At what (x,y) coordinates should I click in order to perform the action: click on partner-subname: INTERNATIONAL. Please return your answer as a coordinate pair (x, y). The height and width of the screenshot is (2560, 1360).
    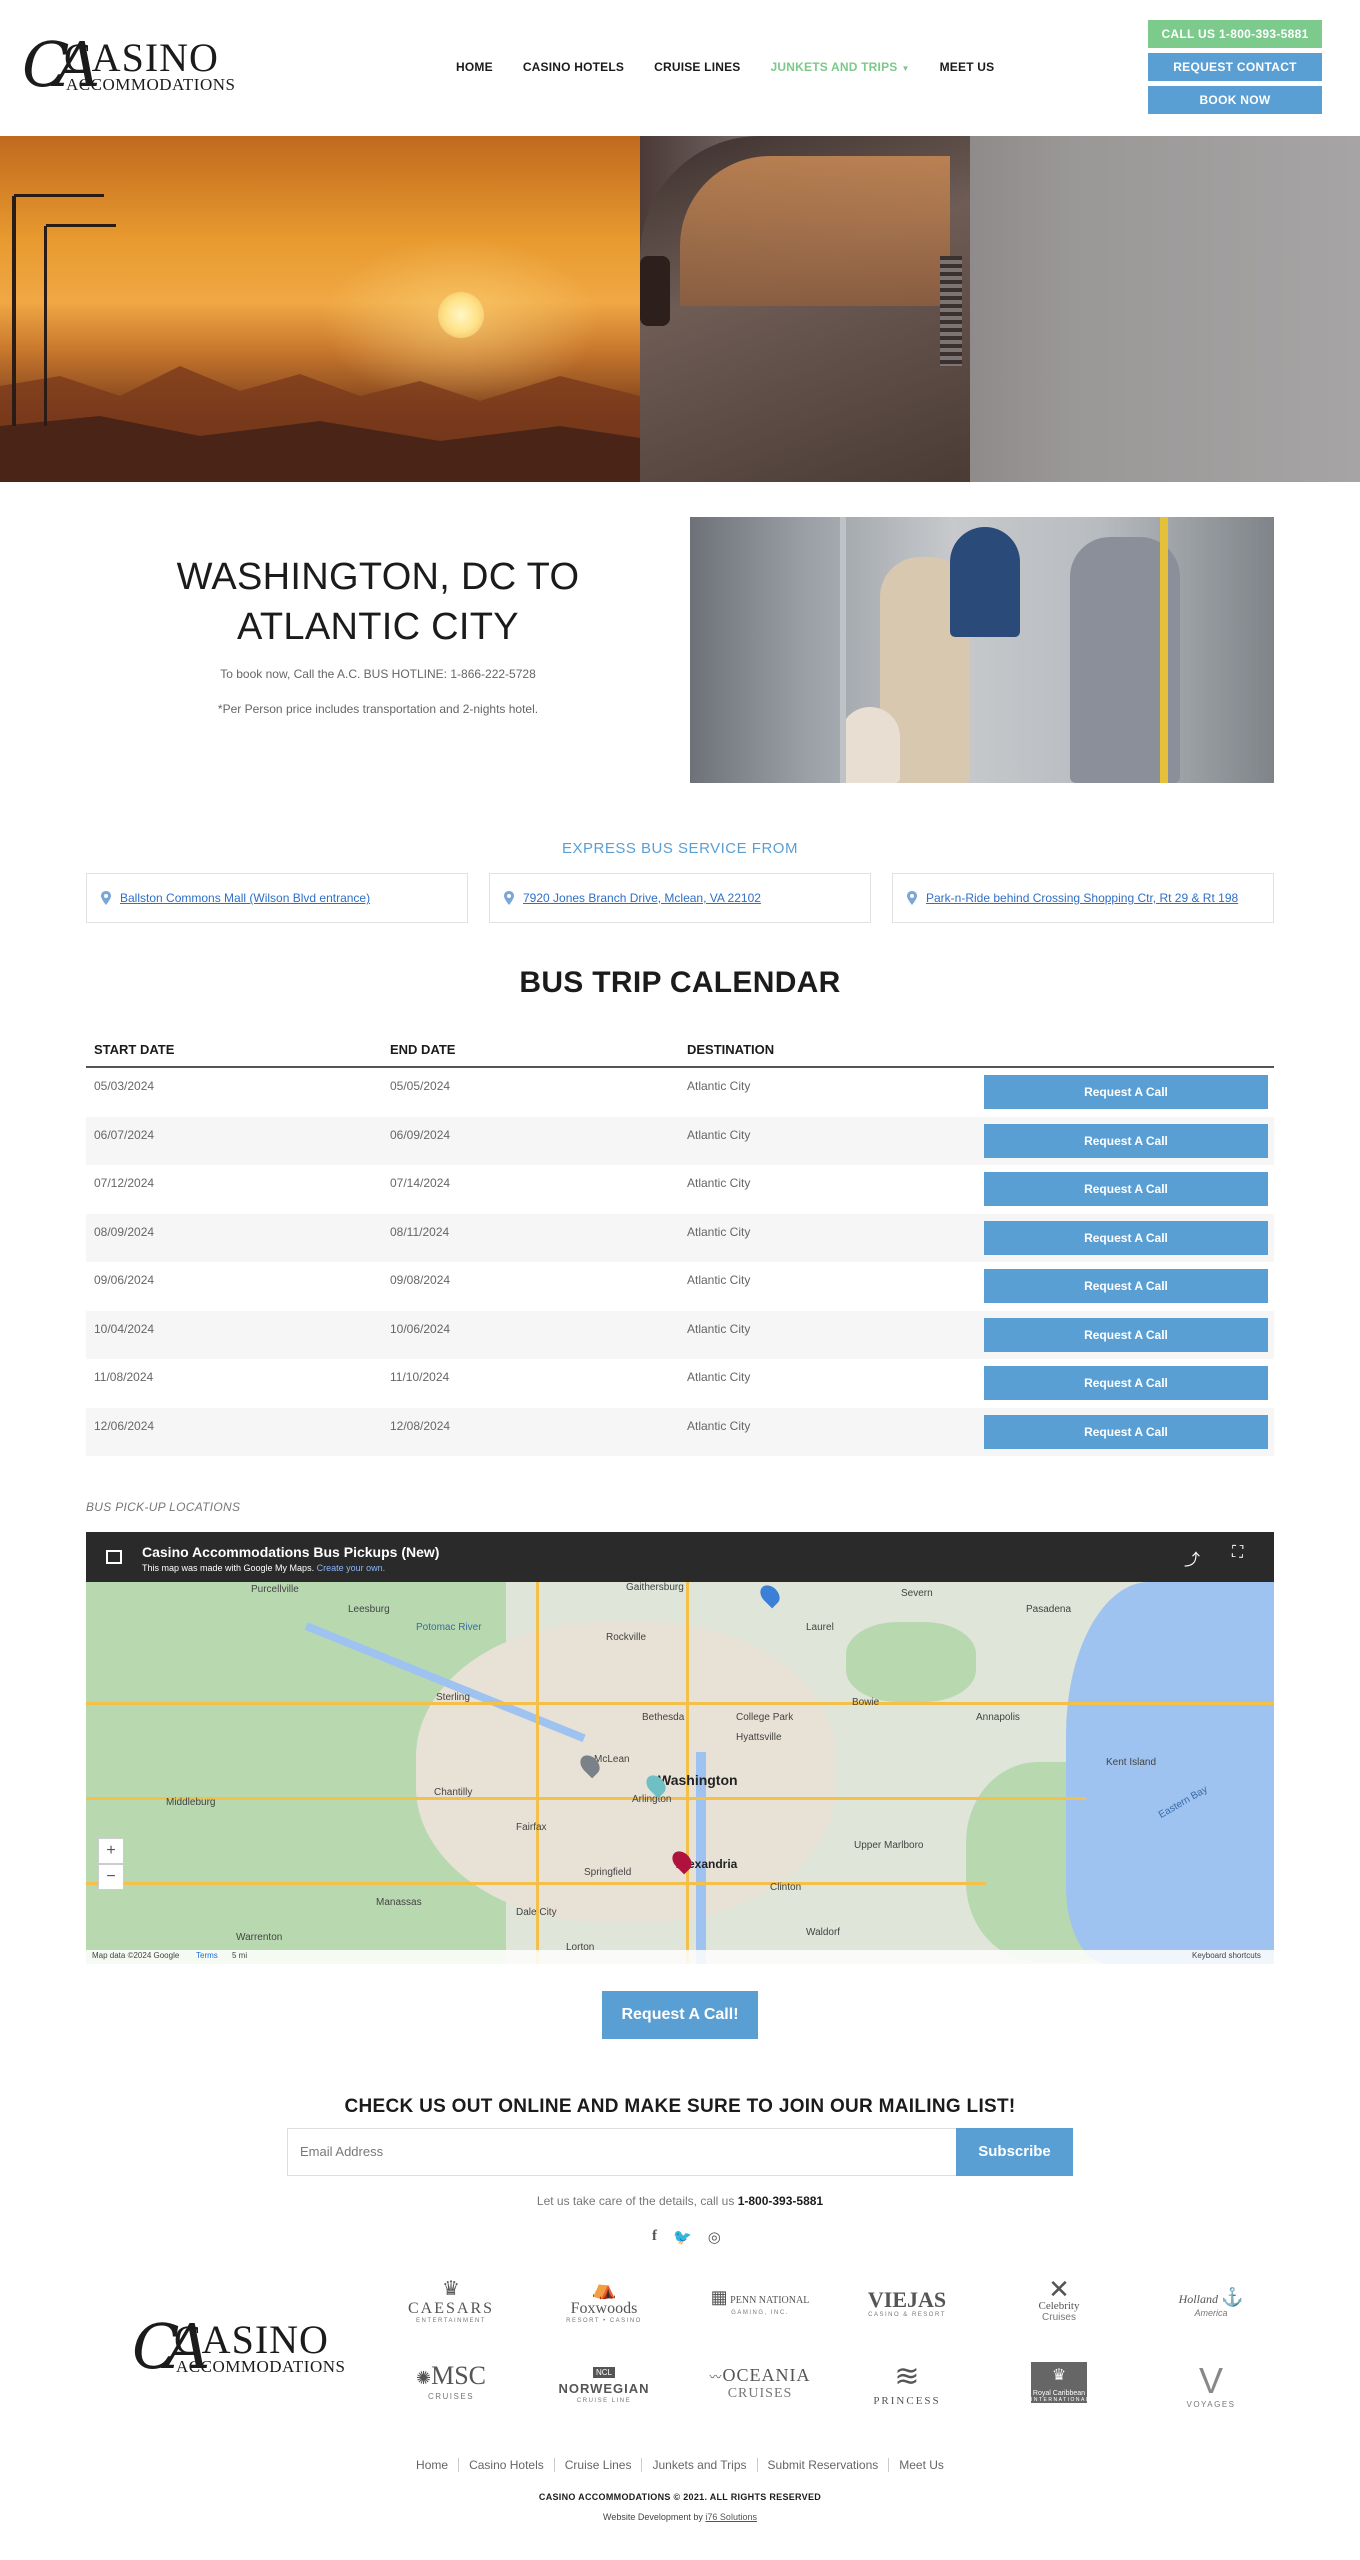
    Looking at the image, I should click on (1061, 2400).